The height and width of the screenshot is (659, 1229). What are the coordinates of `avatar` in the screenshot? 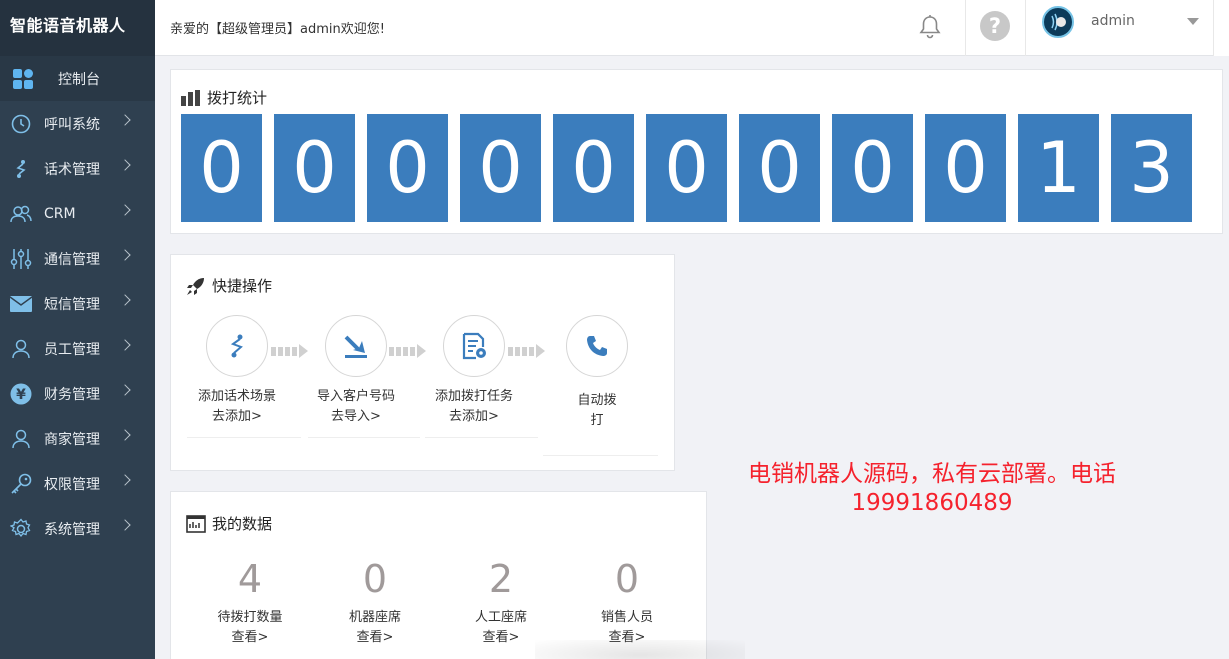 It's located at (1058, 22).